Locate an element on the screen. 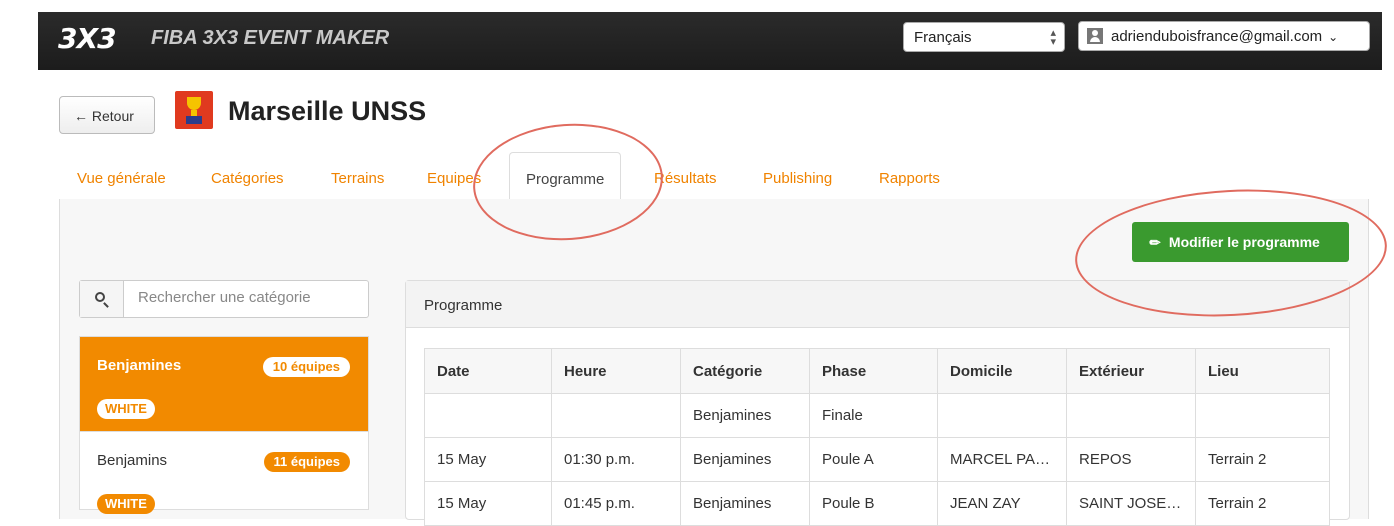 The image size is (1394, 526). user-icon is located at coordinates (1095, 36).